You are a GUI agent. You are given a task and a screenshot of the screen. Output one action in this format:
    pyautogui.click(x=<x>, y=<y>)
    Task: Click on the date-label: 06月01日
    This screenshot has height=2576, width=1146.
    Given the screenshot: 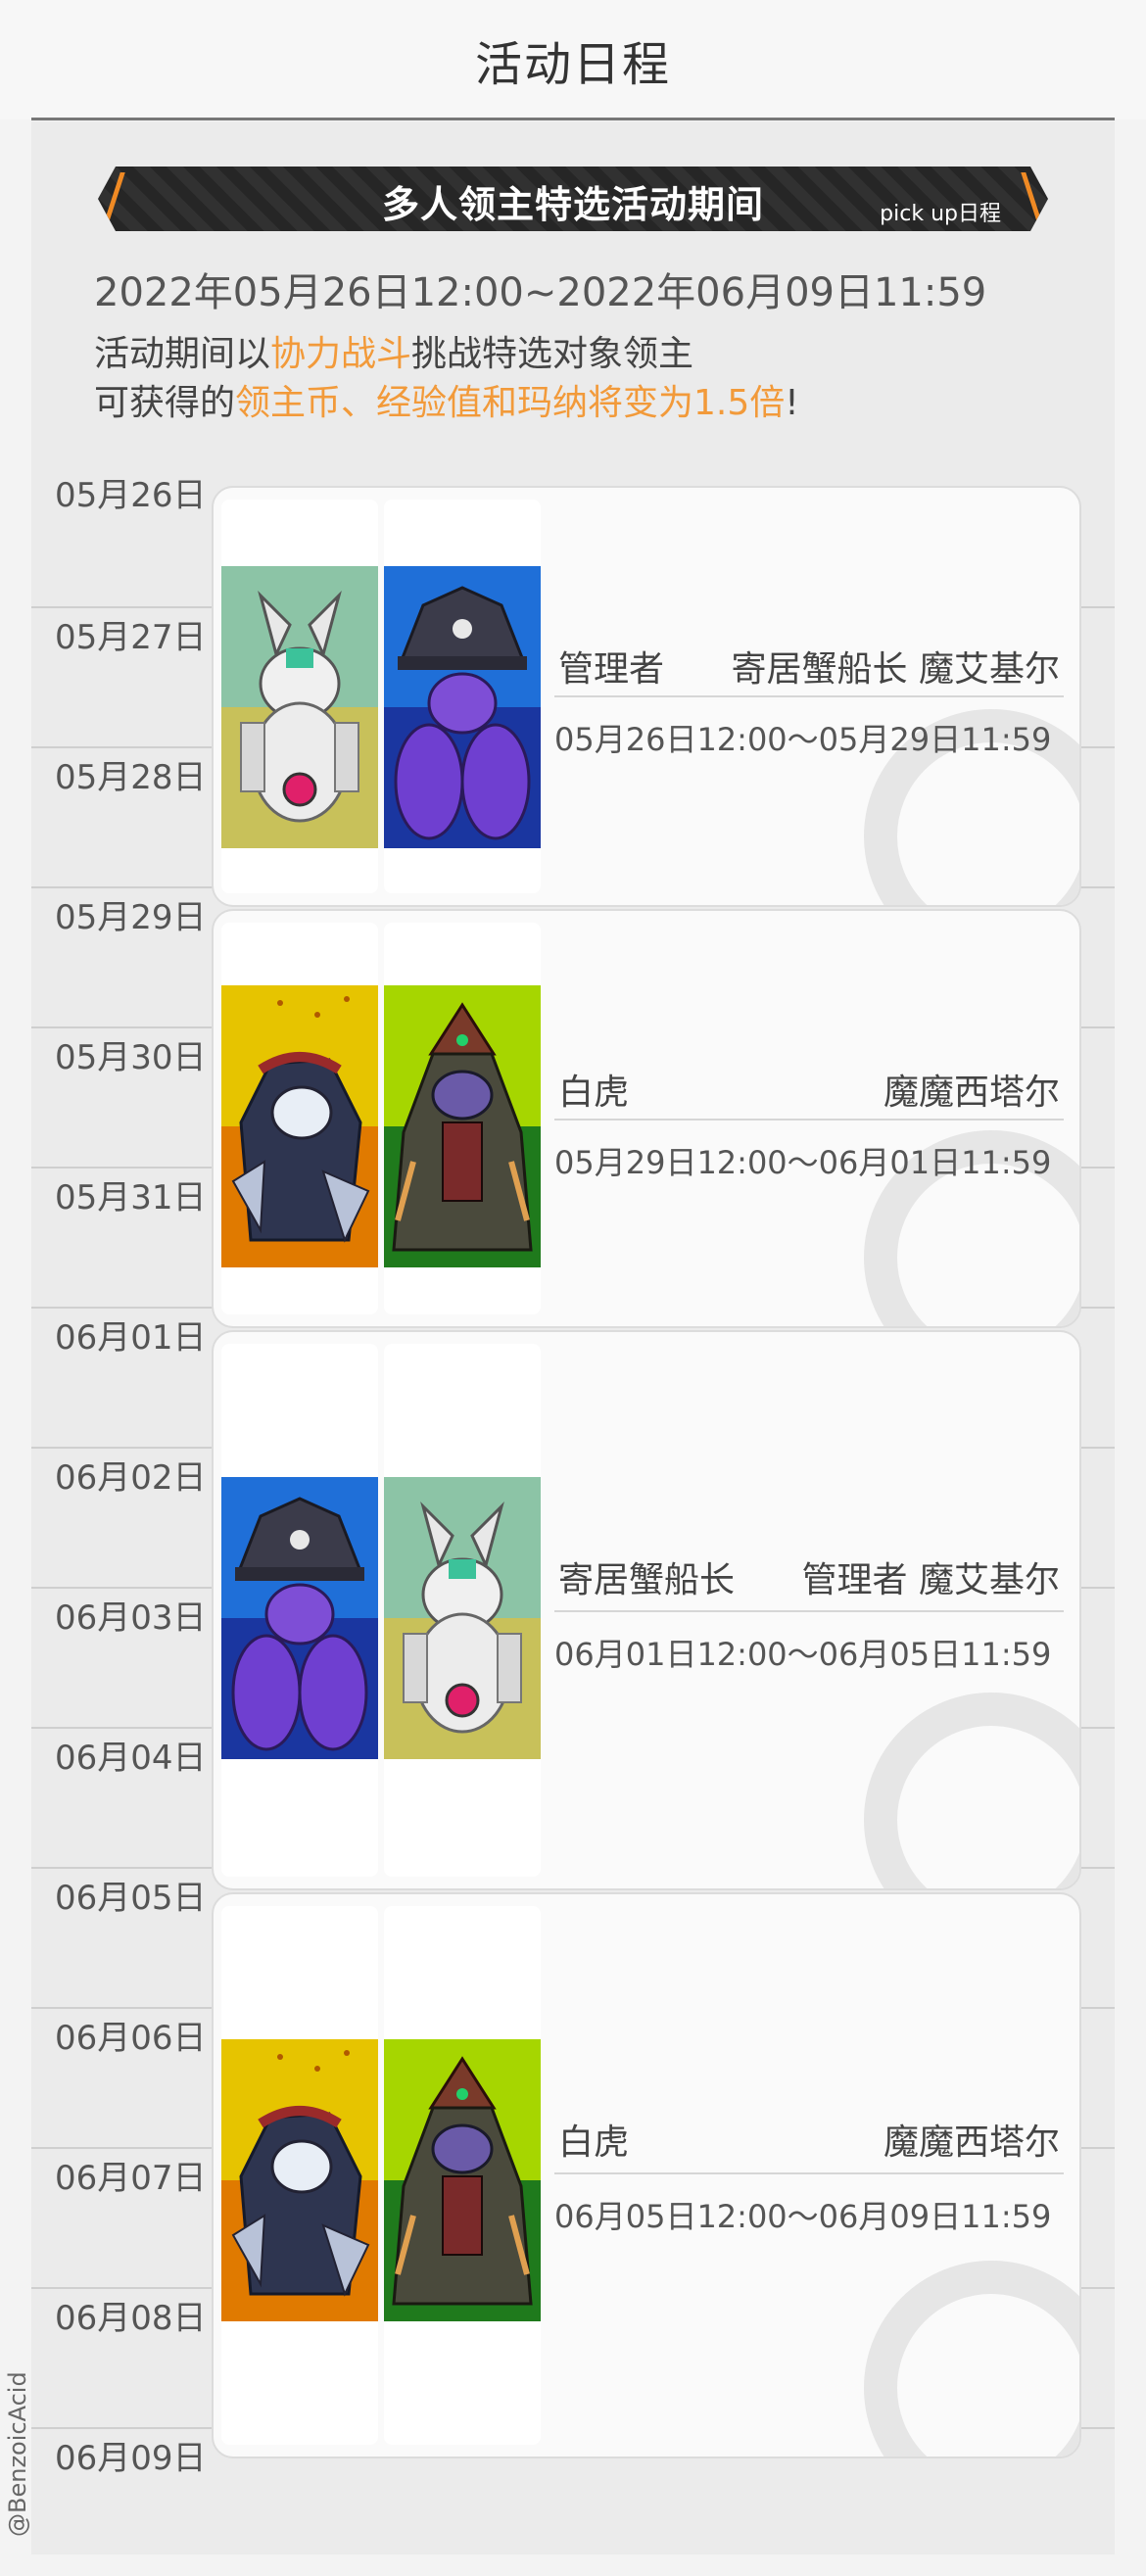 What is the action you would take?
    pyautogui.click(x=131, y=1338)
    